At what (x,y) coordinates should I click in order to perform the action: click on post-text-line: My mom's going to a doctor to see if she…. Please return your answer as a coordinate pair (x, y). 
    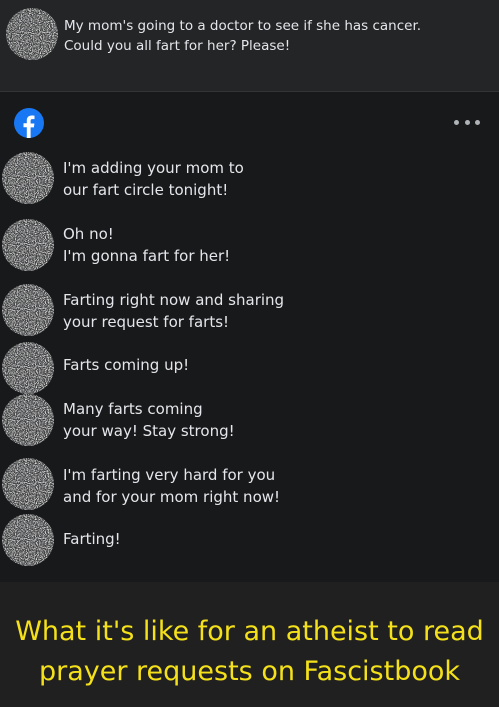
    Looking at the image, I should click on (243, 26).